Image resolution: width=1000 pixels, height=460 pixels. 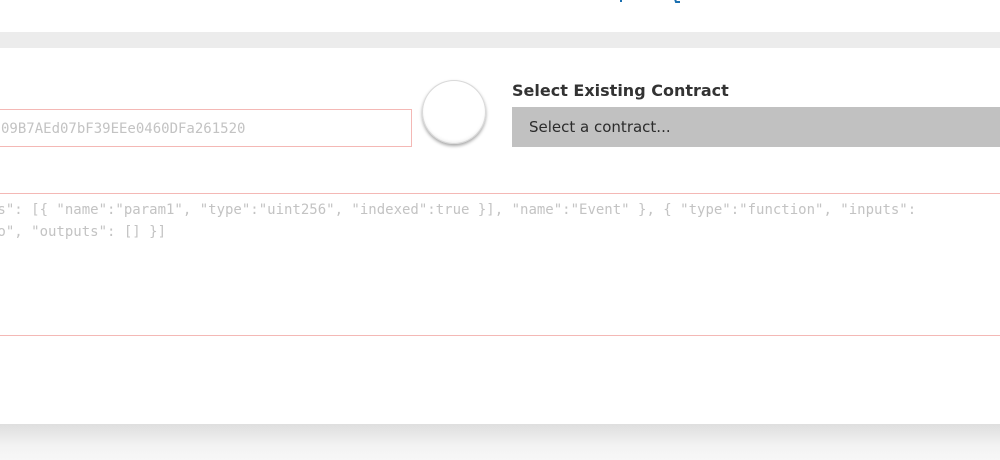 What do you see at coordinates (620, 90) in the screenshot?
I see `select-existing-contract-label: Select Existing Contract` at bounding box center [620, 90].